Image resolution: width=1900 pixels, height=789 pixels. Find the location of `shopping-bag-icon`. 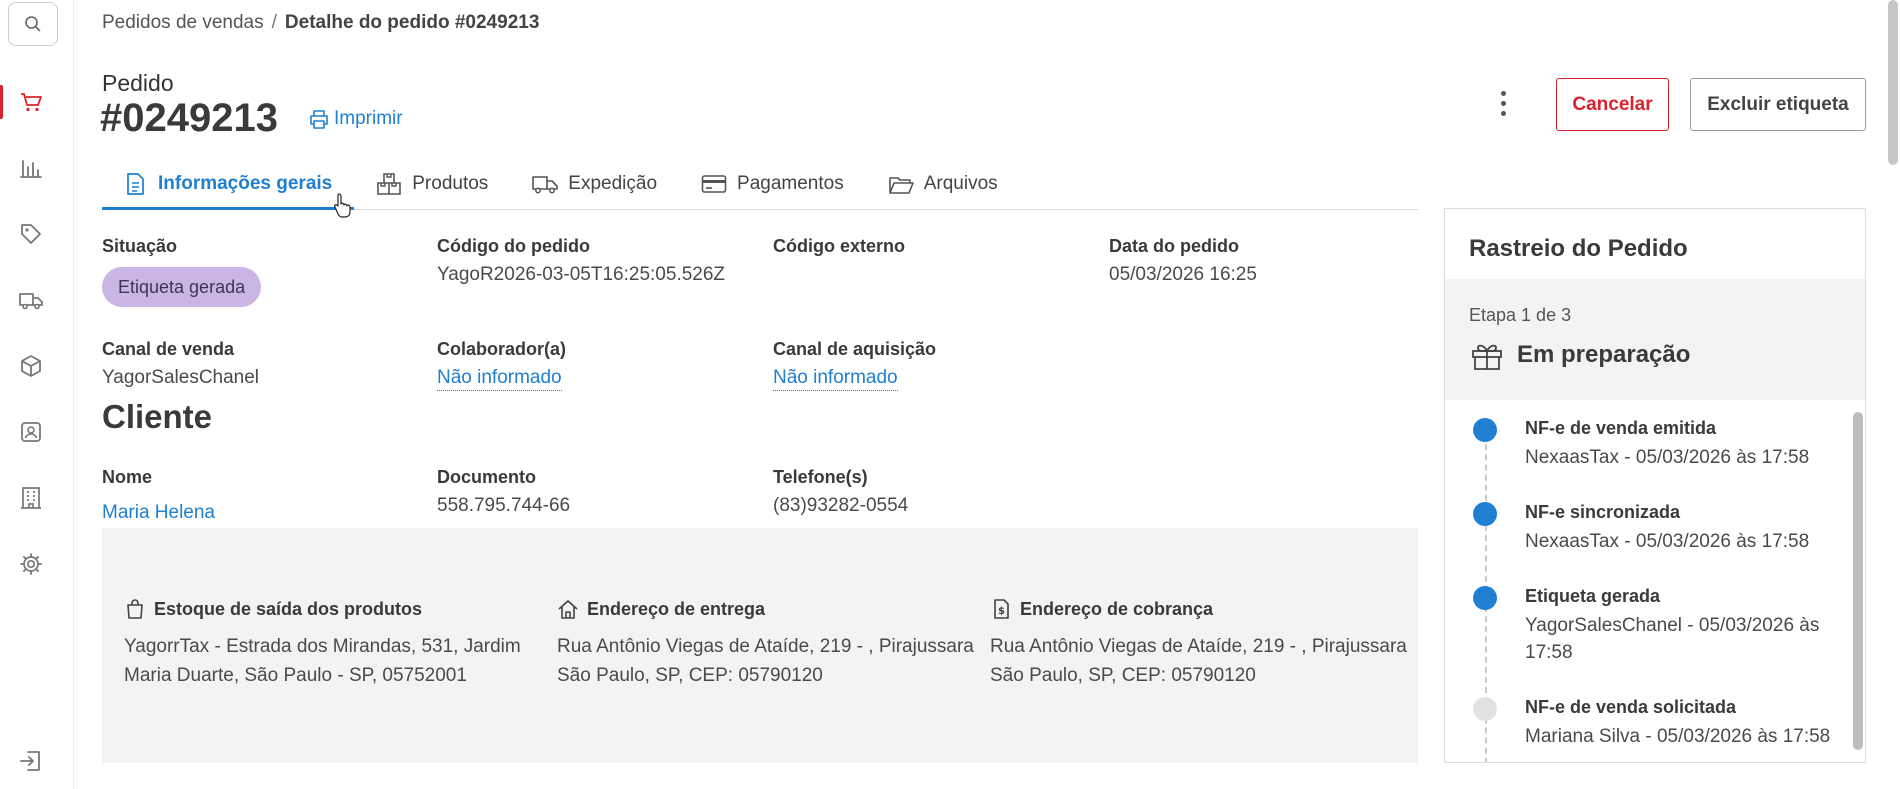

shopping-bag-icon is located at coordinates (135, 609).